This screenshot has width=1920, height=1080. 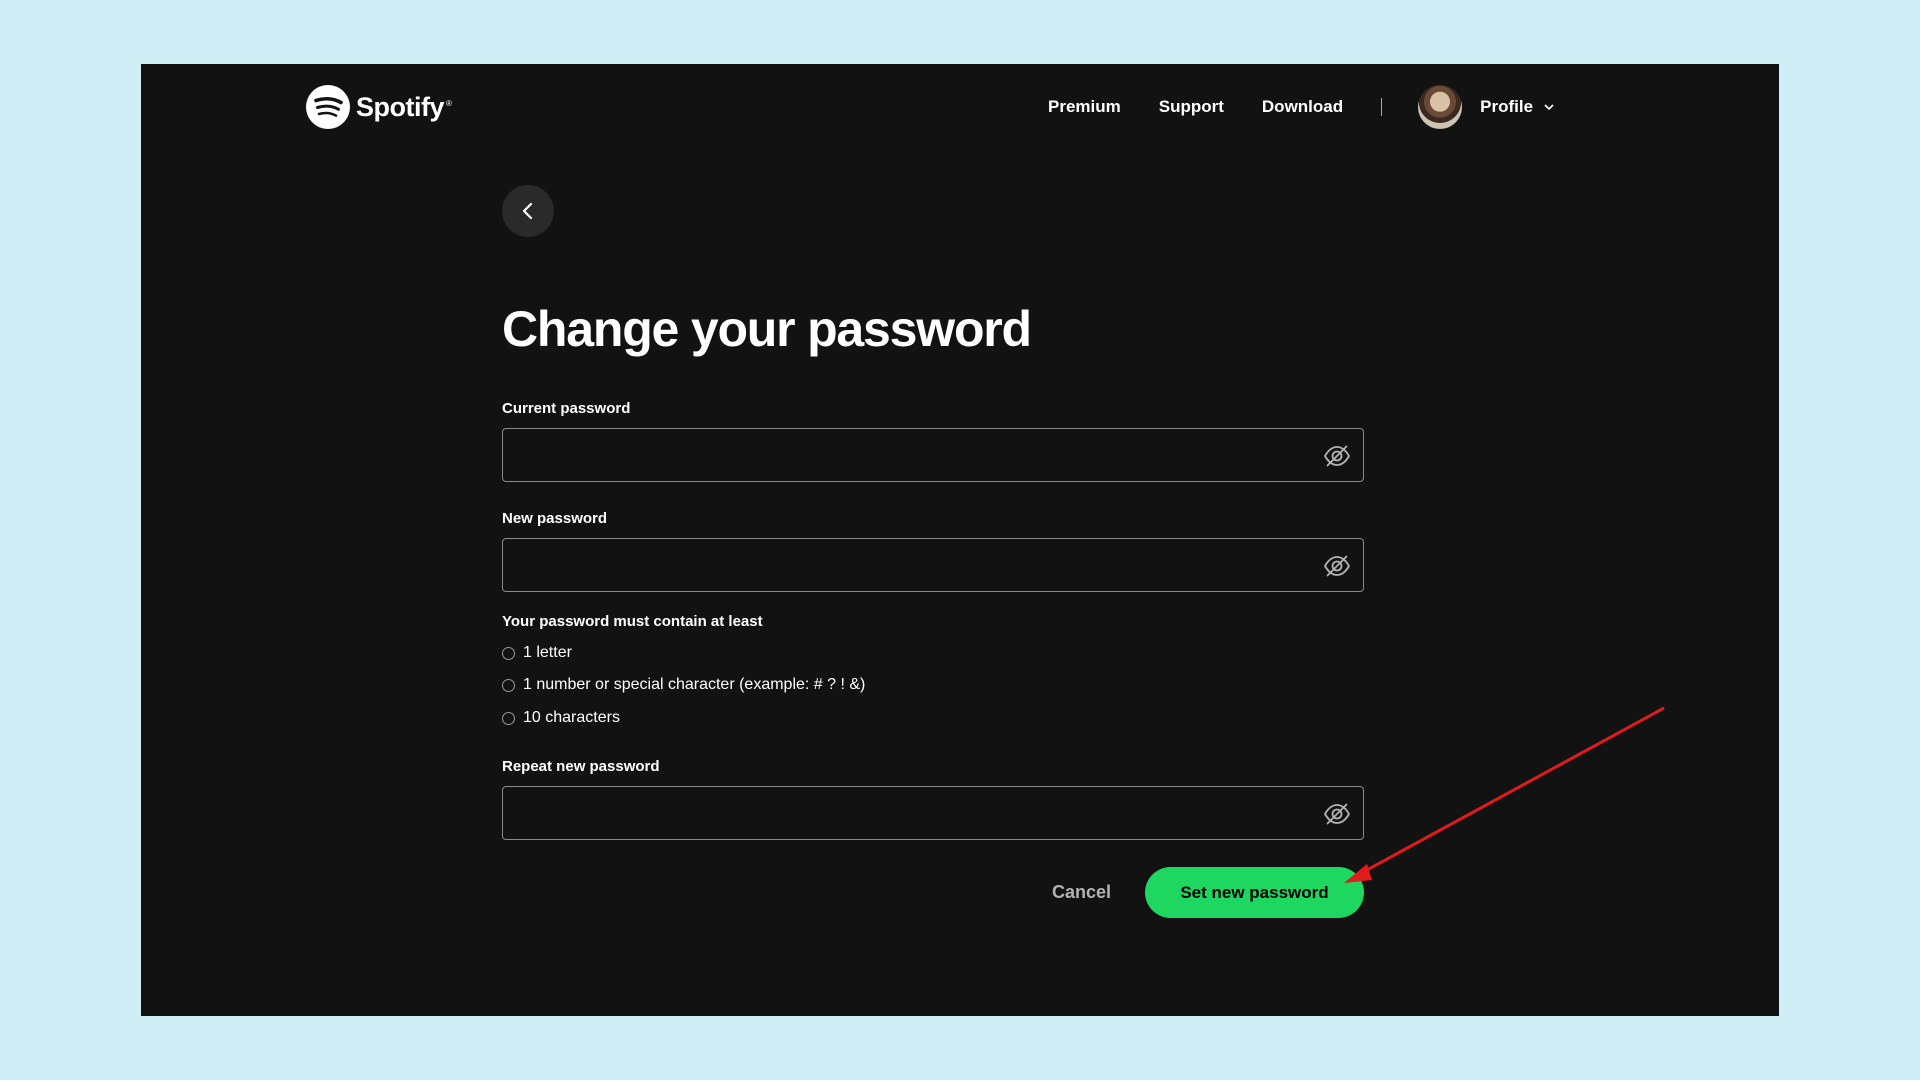 What do you see at coordinates (1382, 107) in the screenshot?
I see `nav-divider` at bounding box center [1382, 107].